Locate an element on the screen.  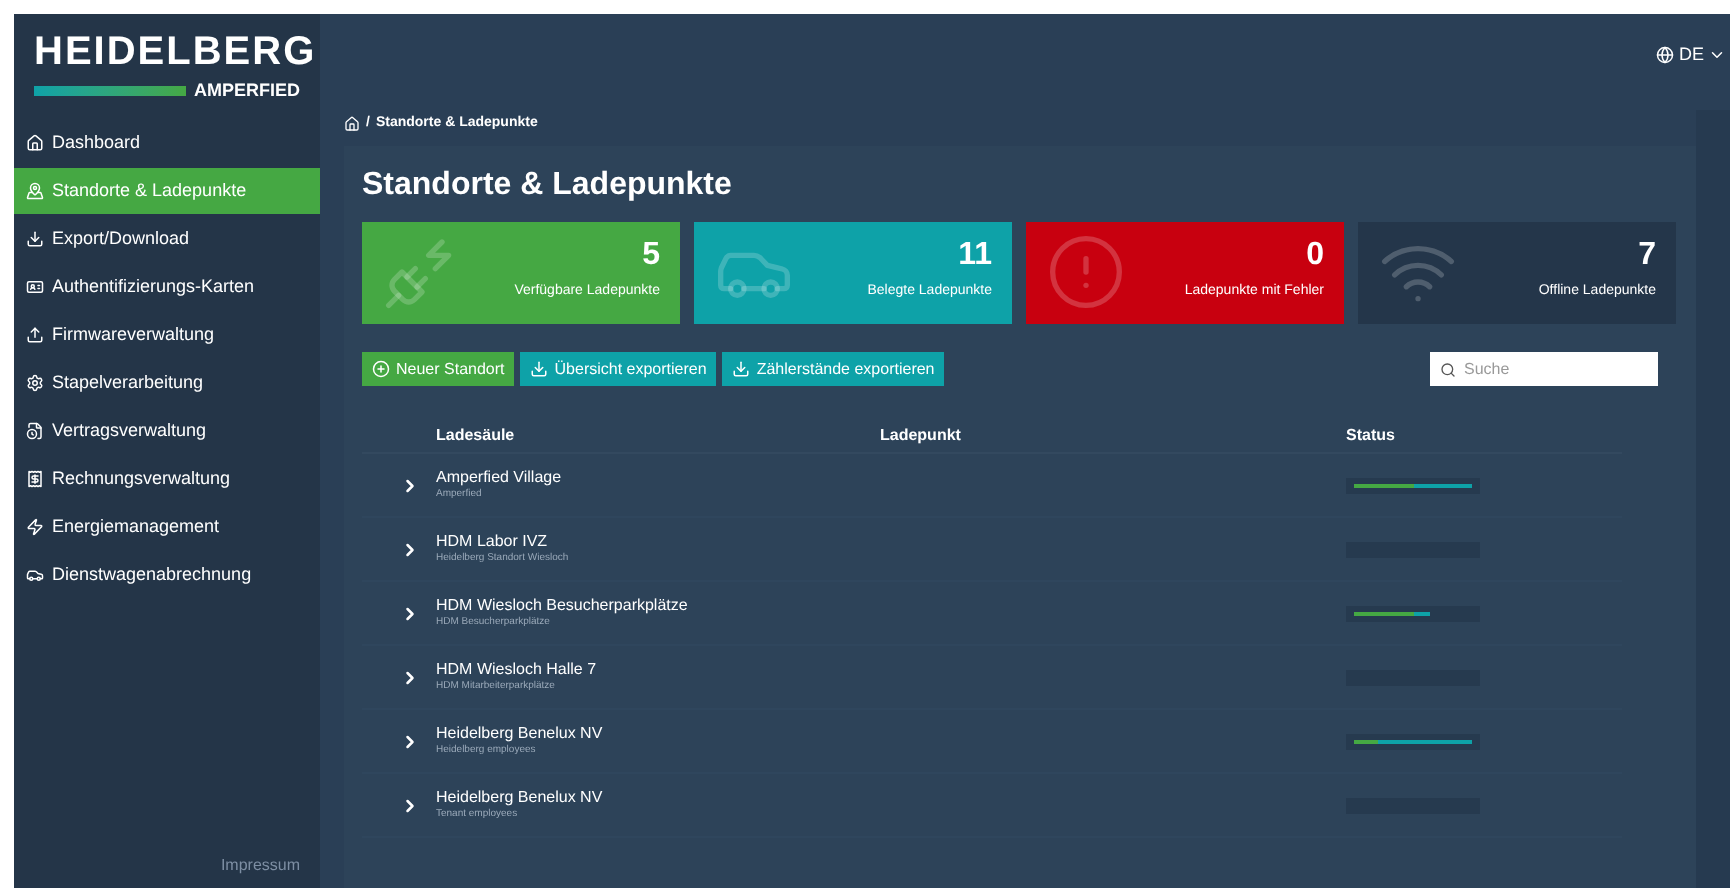
station-name: HDM Wiesloch Besucherparkplätze is located at coordinates (563, 606).